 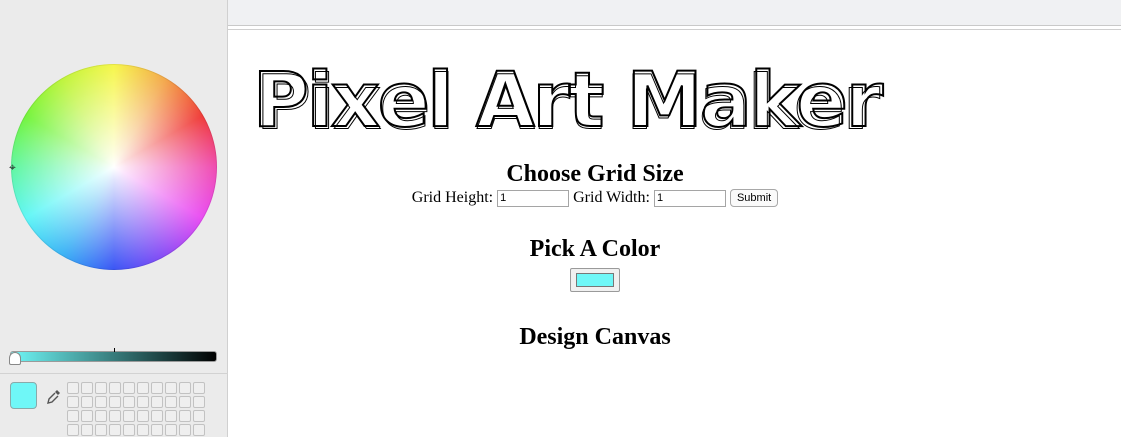 What do you see at coordinates (595, 337) in the screenshot?
I see `design-canvas-heading: Design Canvas` at bounding box center [595, 337].